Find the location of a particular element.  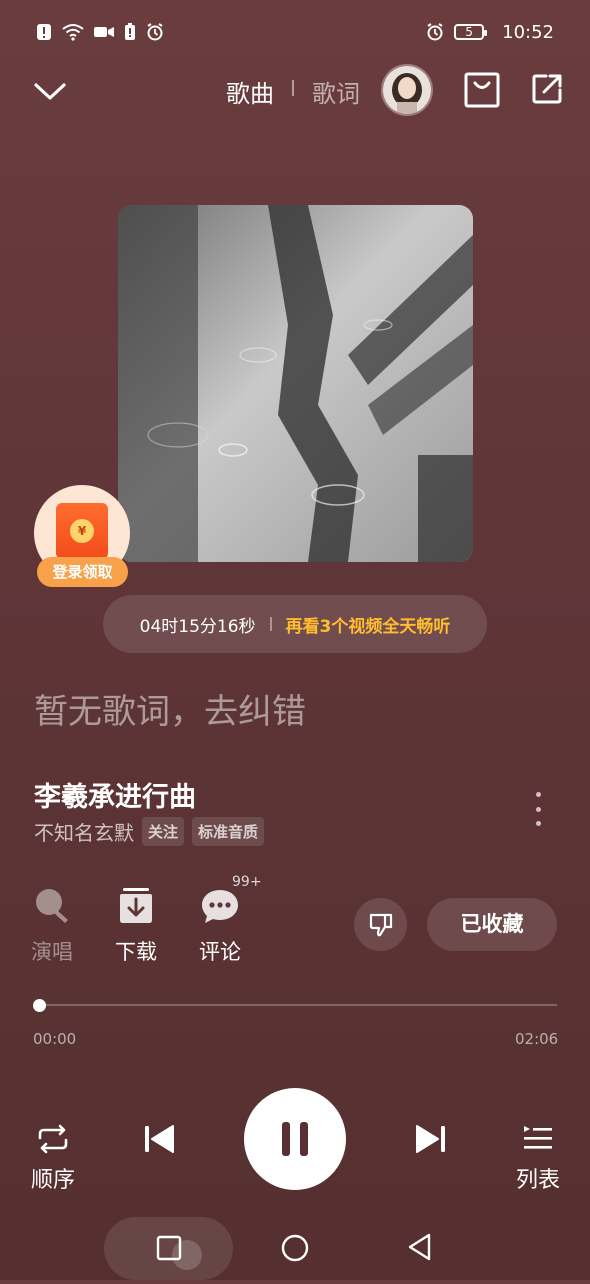

progress-track is located at coordinates (298, 1005).